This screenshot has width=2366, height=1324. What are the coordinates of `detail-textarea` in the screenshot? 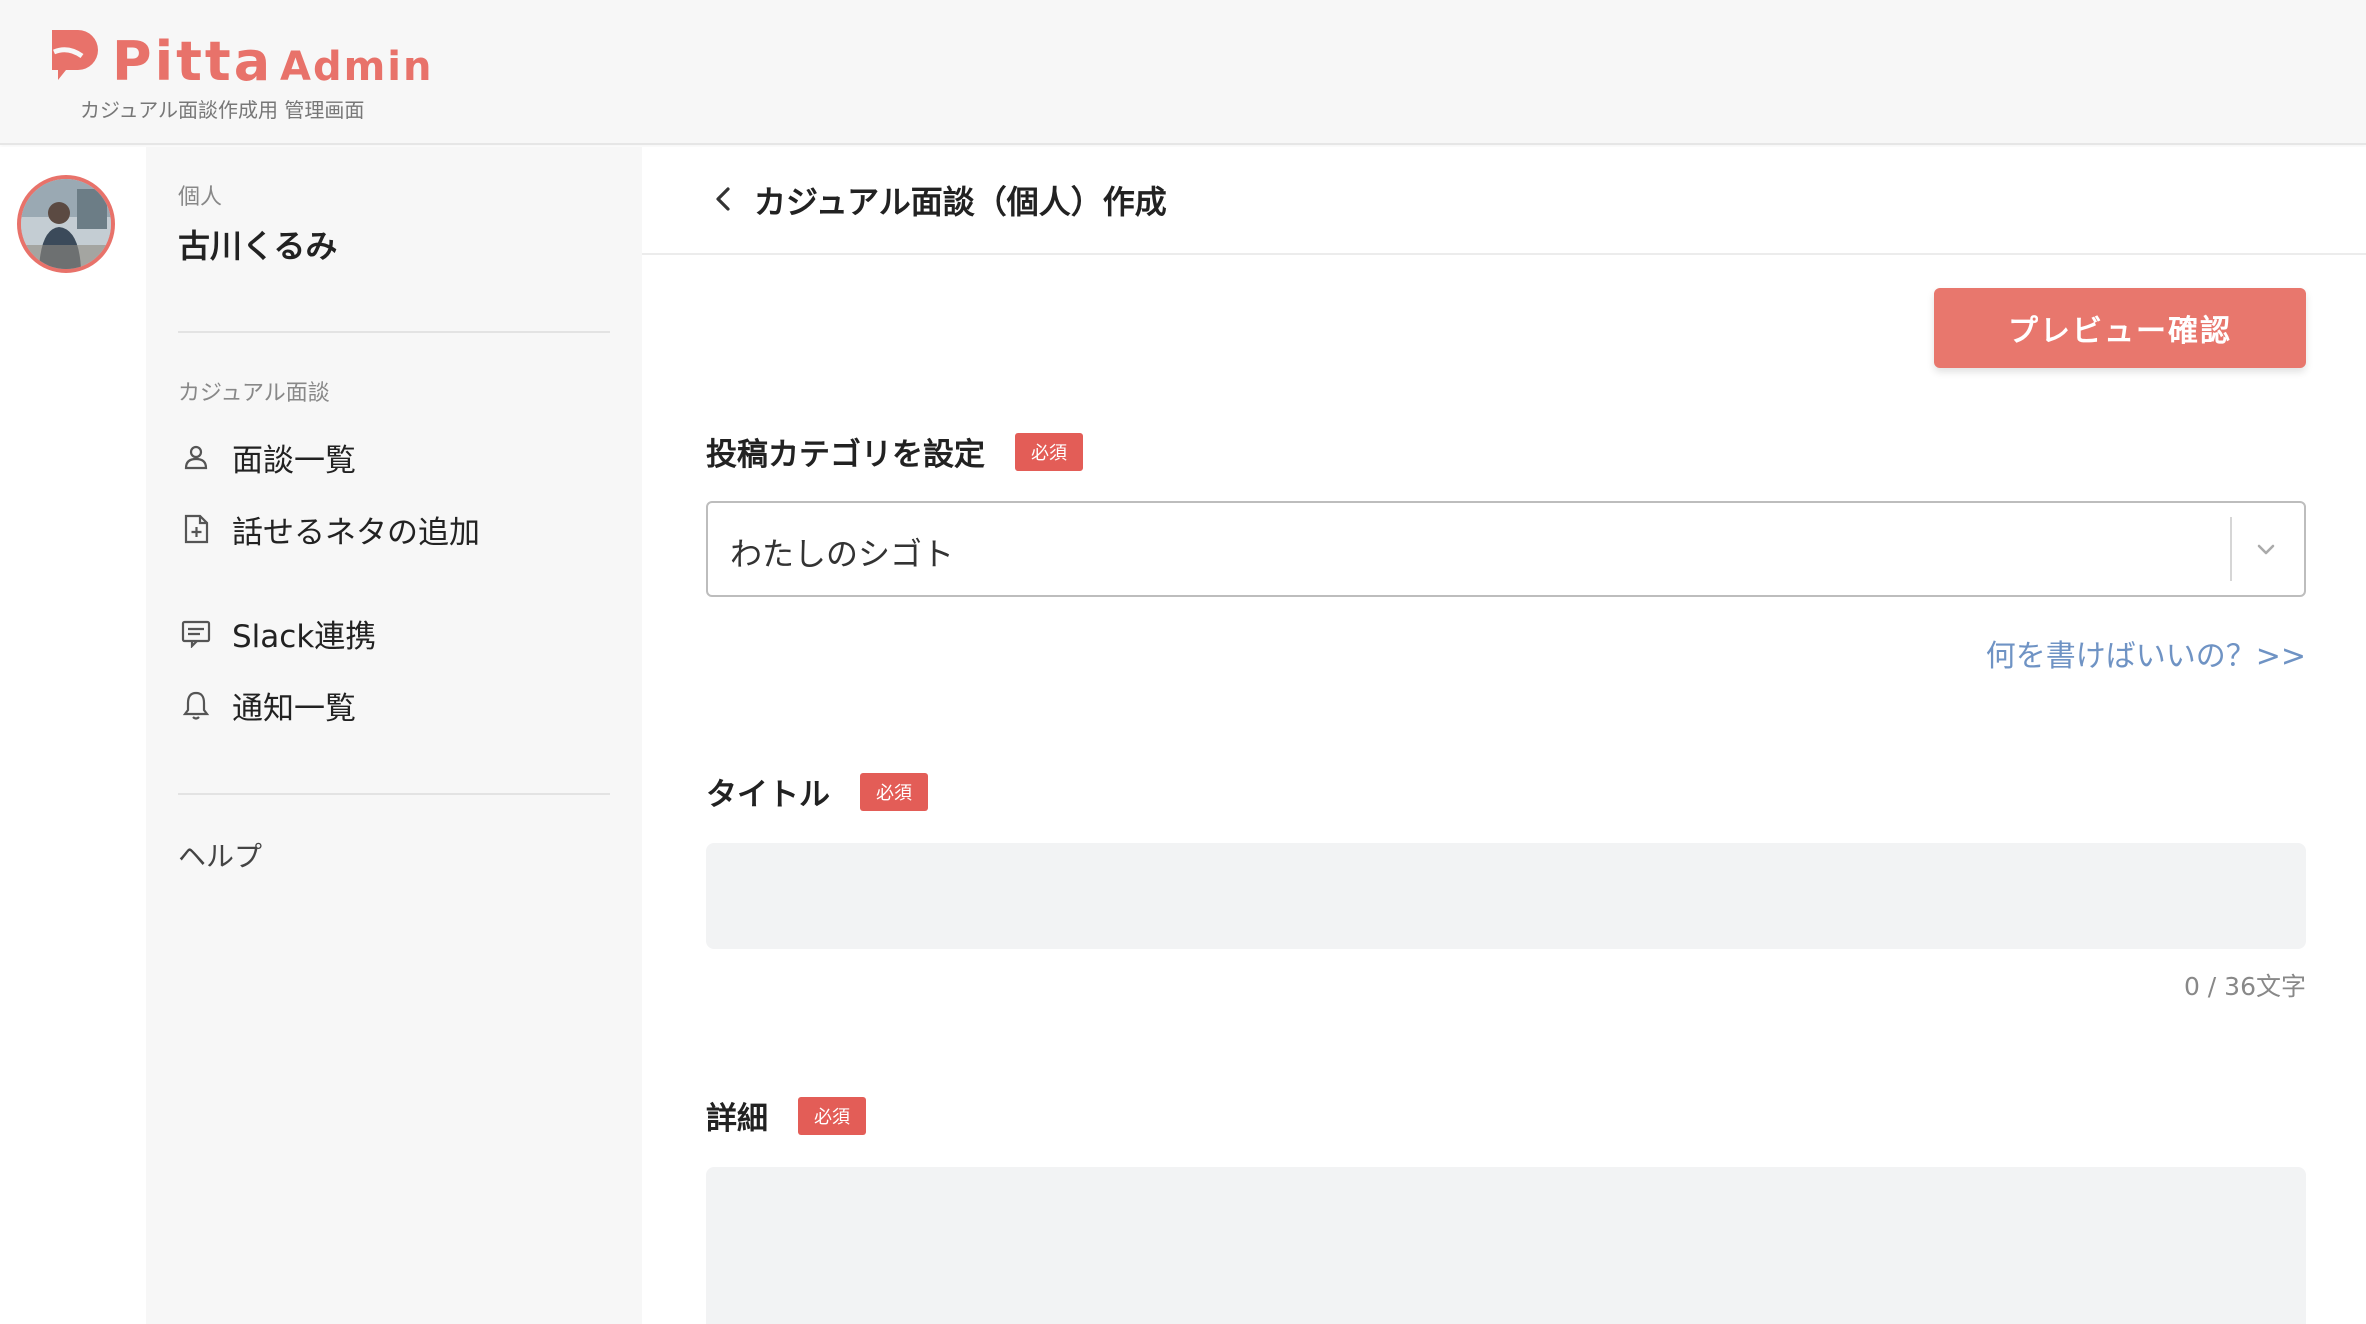 It's located at (1506, 1245).